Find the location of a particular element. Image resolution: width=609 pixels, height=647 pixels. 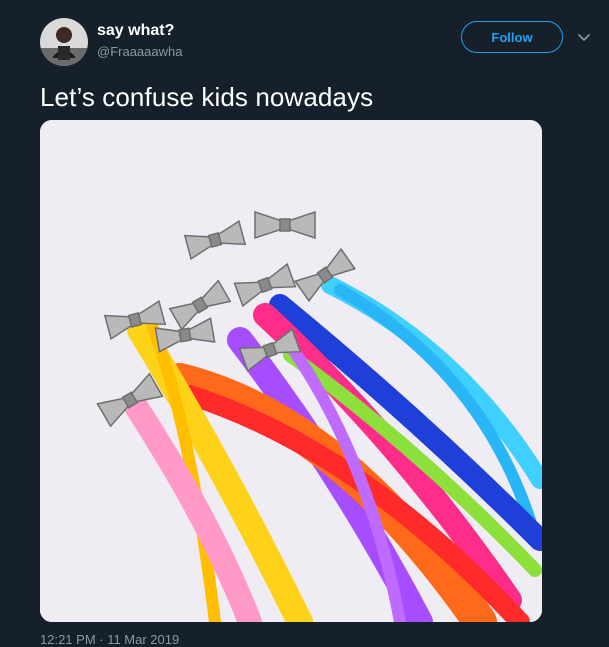

tweet-header: say what? @Fraaaaawha Follow is located at coordinates (317, 42).